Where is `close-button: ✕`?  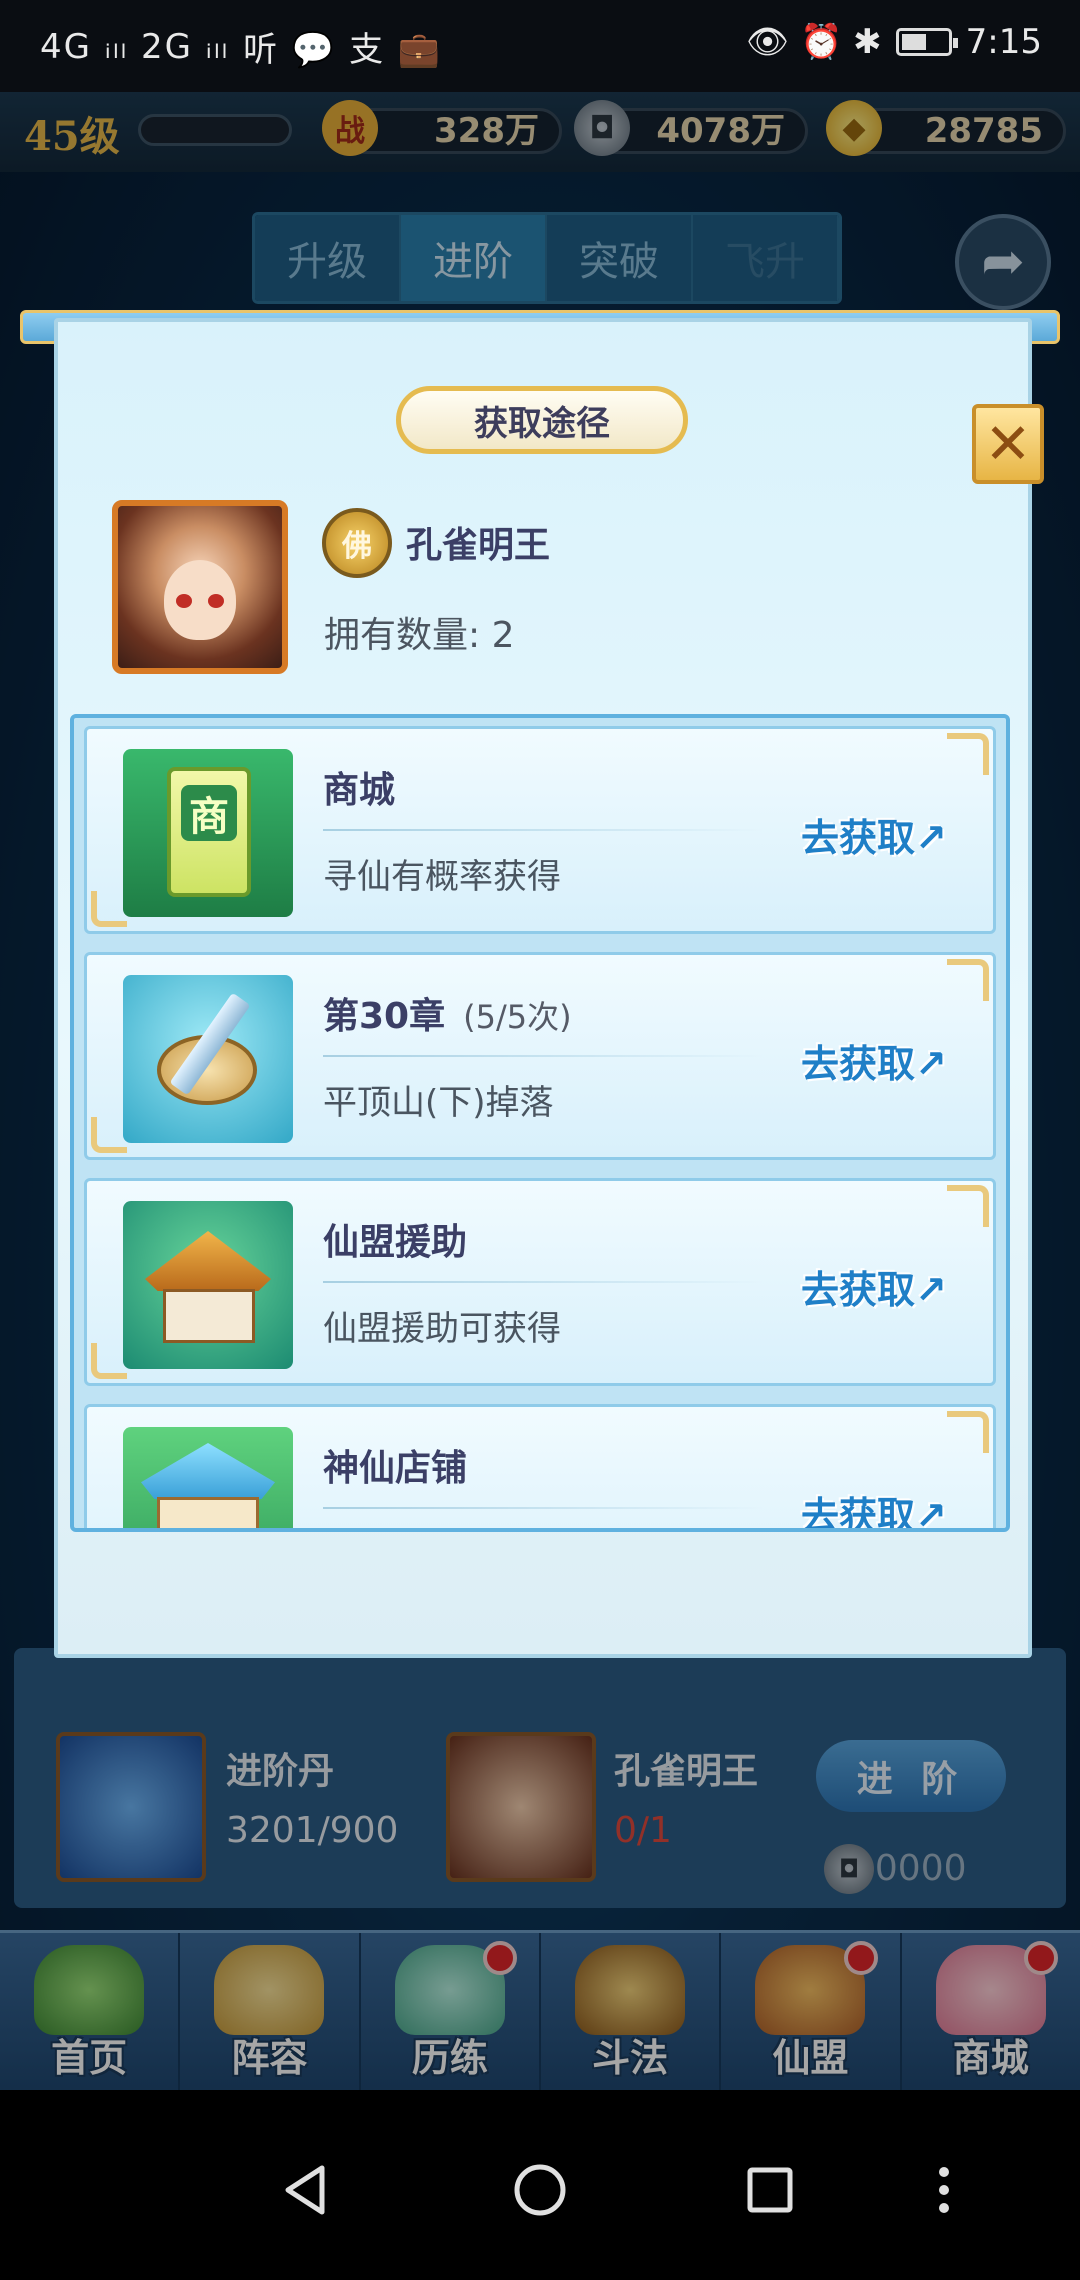 close-button: ✕ is located at coordinates (1008, 444).